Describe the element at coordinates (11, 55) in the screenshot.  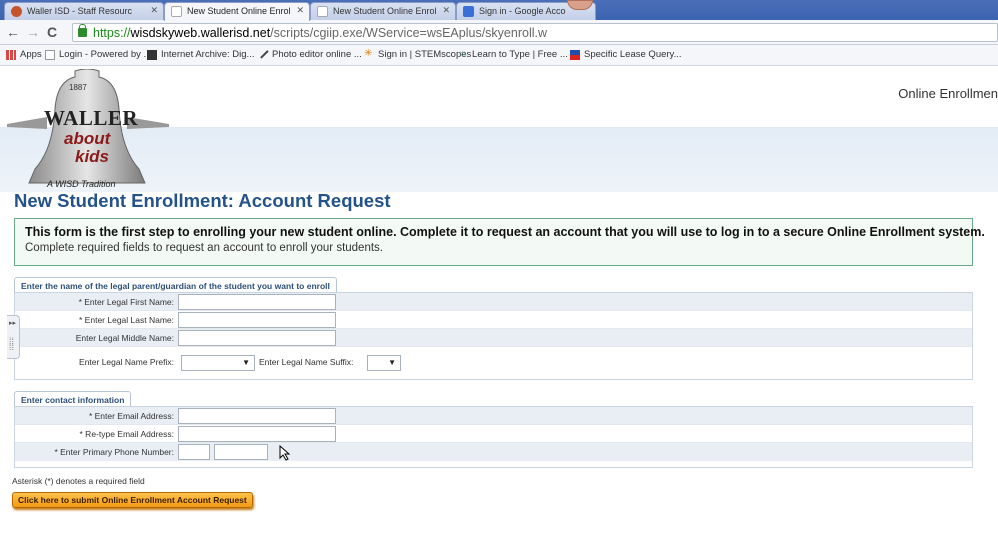
I see `apps-grid-icon` at that location.